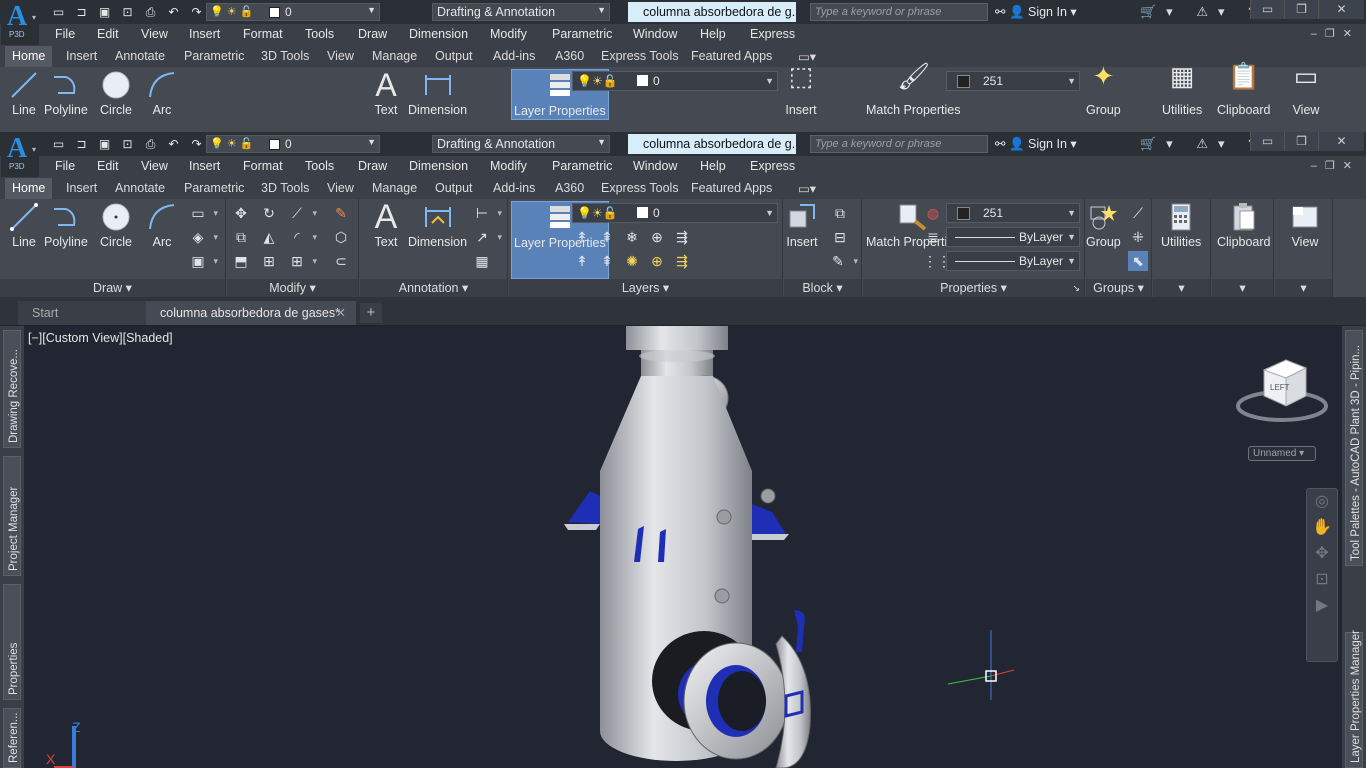 The image size is (1366, 768). What do you see at coordinates (12, 516) in the screenshot?
I see `project-manager-tab: Project Manager` at bounding box center [12, 516].